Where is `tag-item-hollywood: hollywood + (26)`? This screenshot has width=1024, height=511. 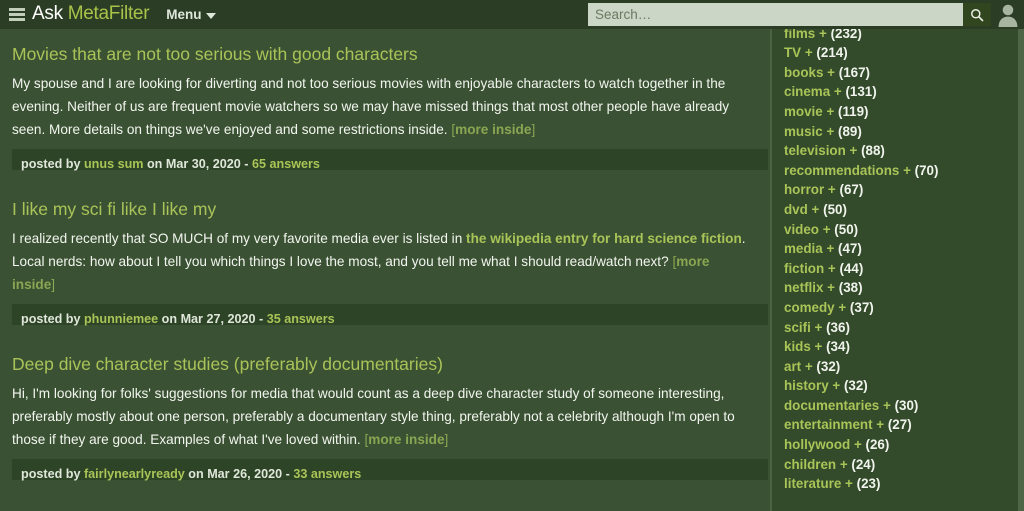 tag-item-hollywood: hollywood + (26) is located at coordinates (900, 445).